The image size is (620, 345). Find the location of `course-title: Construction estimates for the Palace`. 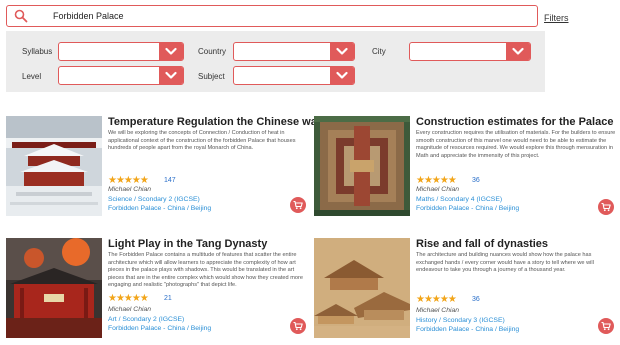

course-title: Construction estimates for the Palace is located at coordinates (514, 122).